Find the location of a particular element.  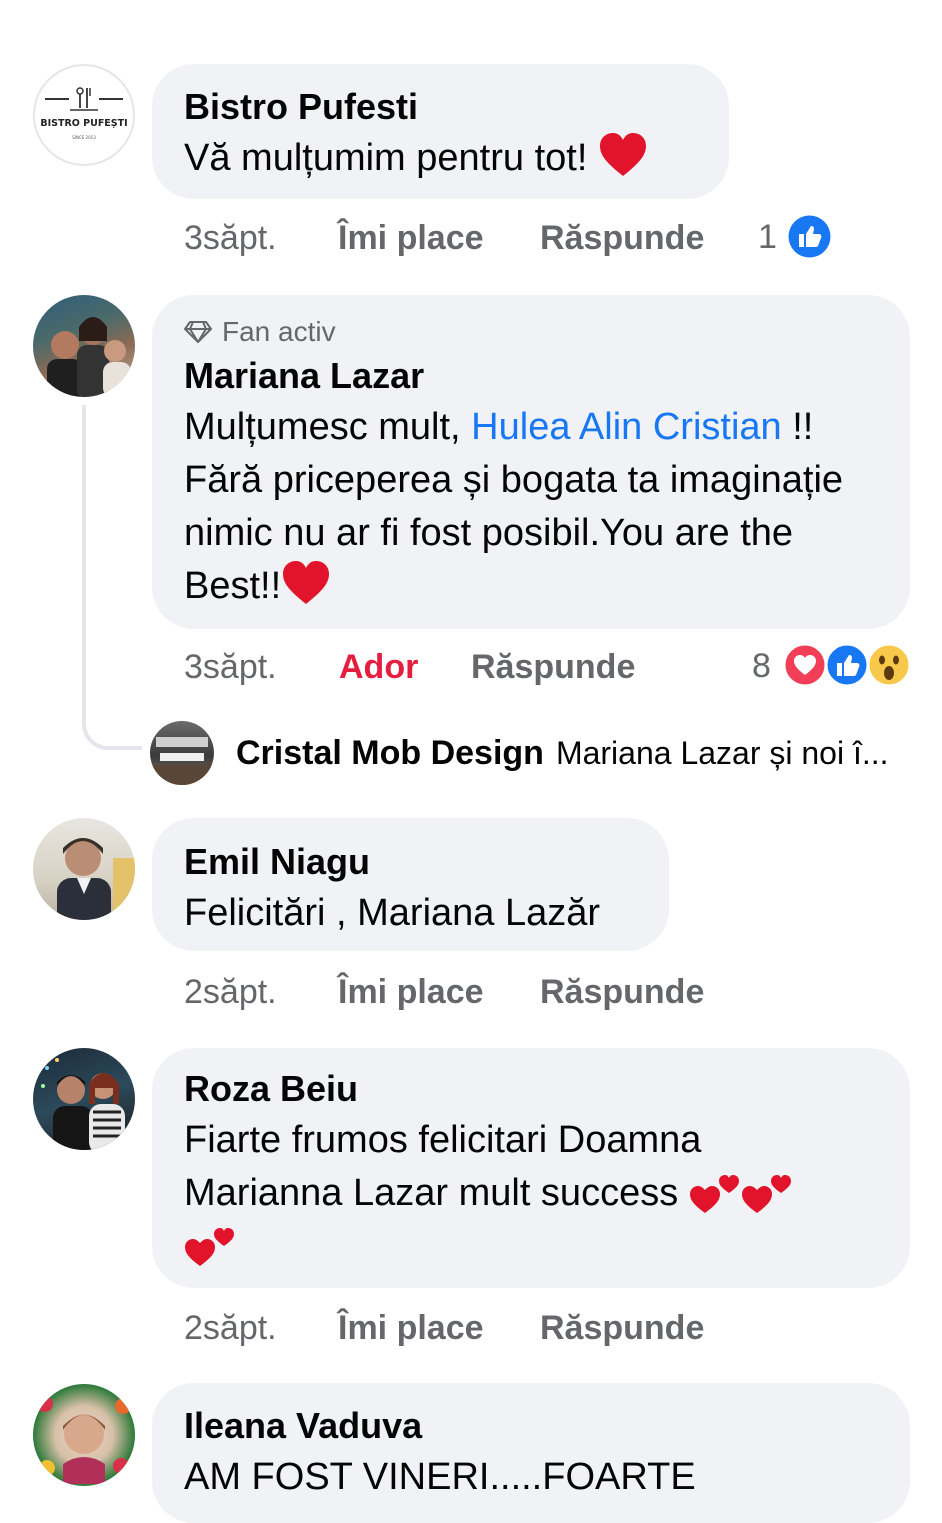

fan-badge-label: Fan activ is located at coordinates (279, 331).